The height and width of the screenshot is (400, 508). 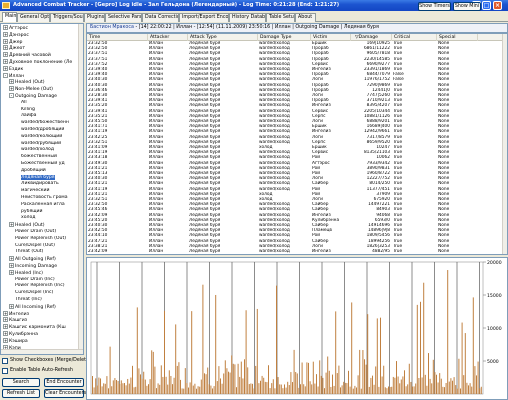 I want to click on column-header-damage-type: Damage Type, so click(x=285, y=37).